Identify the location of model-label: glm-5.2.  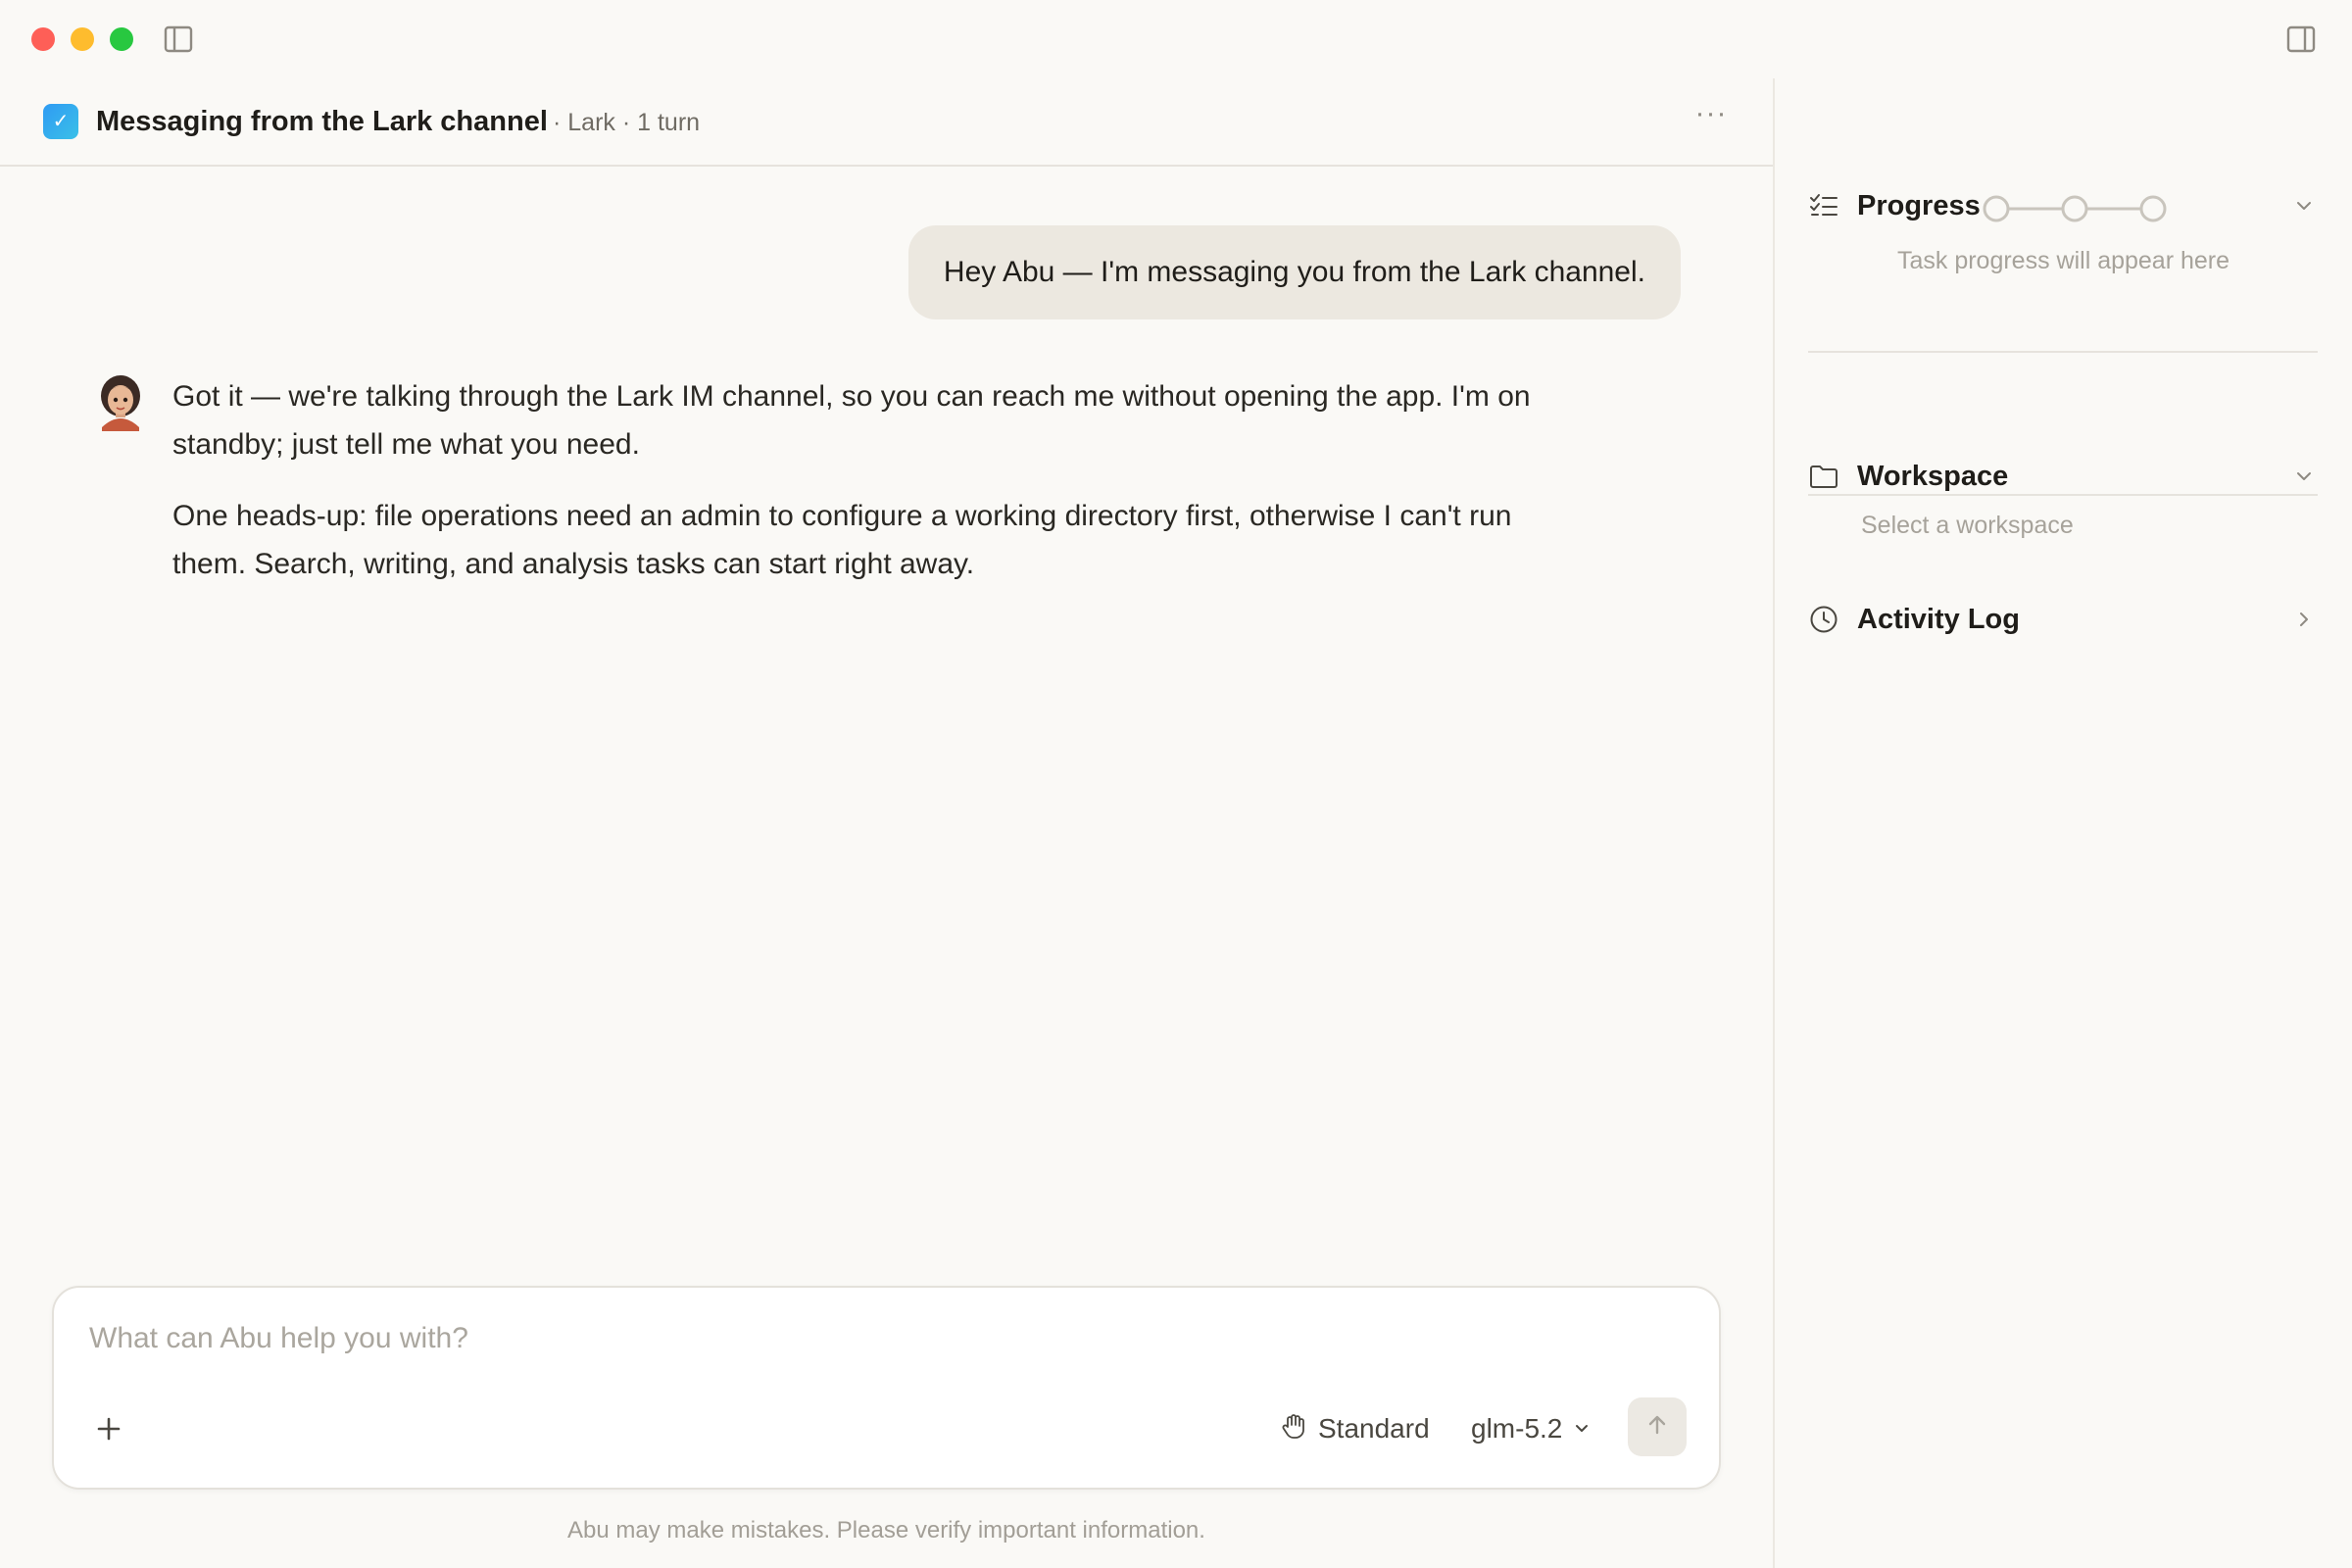
(1517, 1428).